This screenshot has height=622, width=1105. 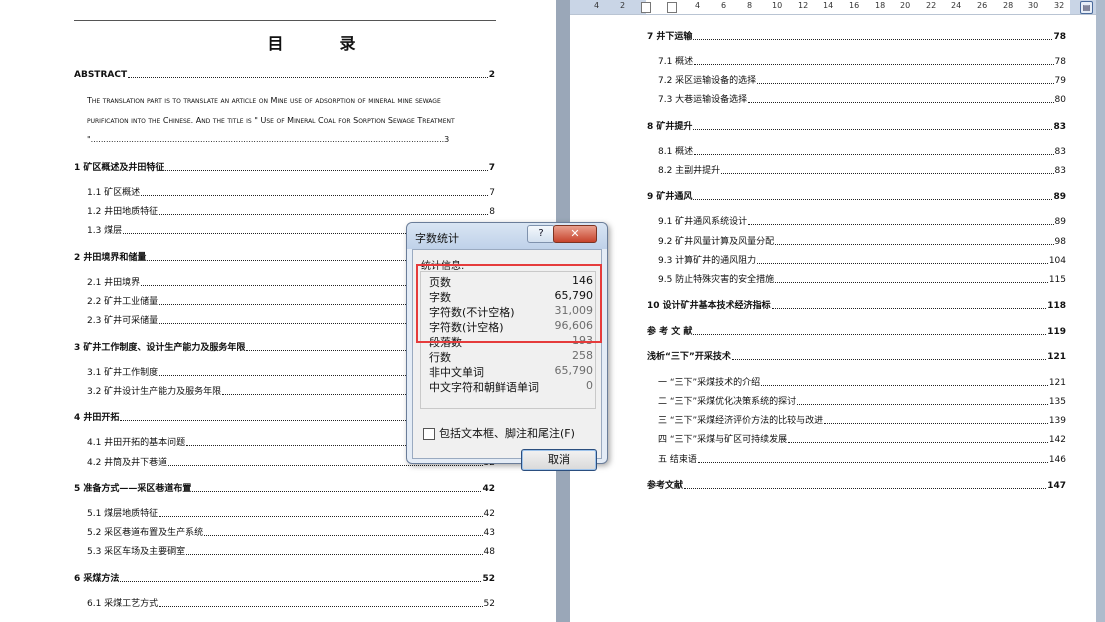 What do you see at coordinates (1060, 242) in the screenshot?
I see `toc-page-number: 98` at bounding box center [1060, 242].